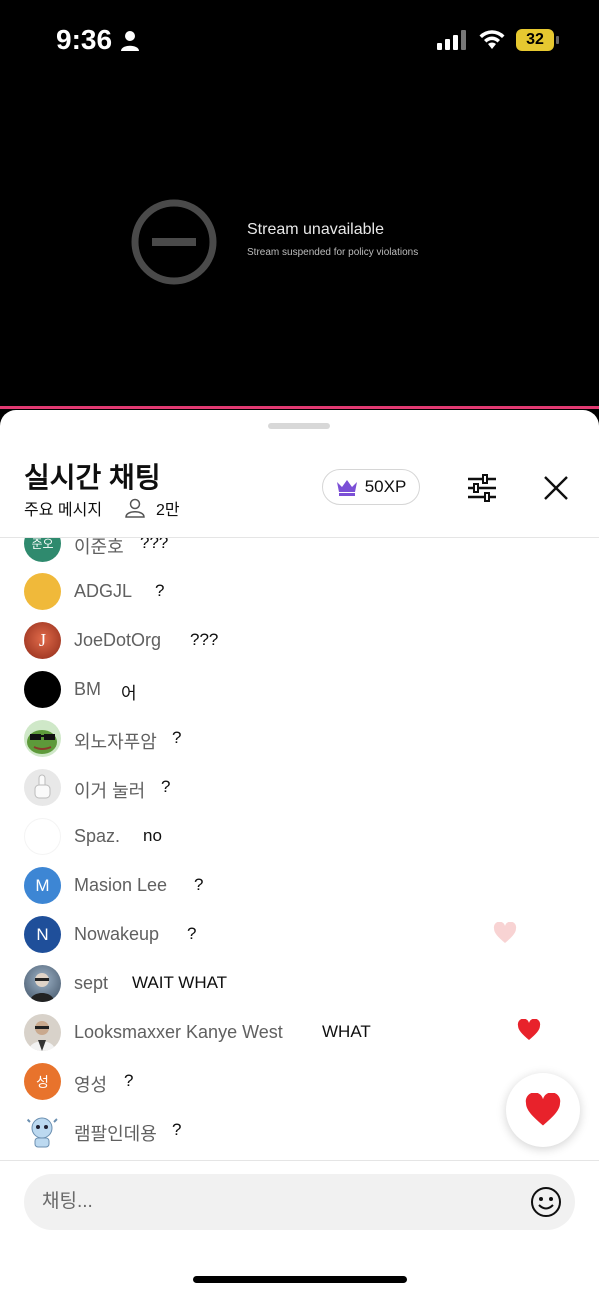 Image resolution: width=599 pixels, height=1298 pixels. Describe the element at coordinates (91, 983) in the screenshot. I see `chat-author: sept` at that location.